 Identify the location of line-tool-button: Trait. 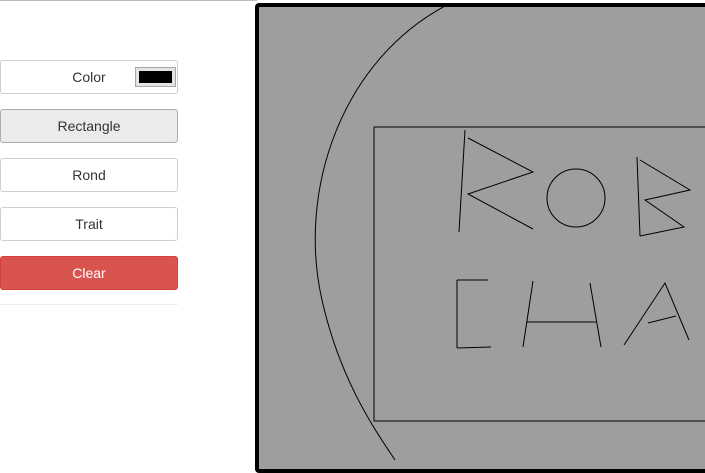
(89, 224).